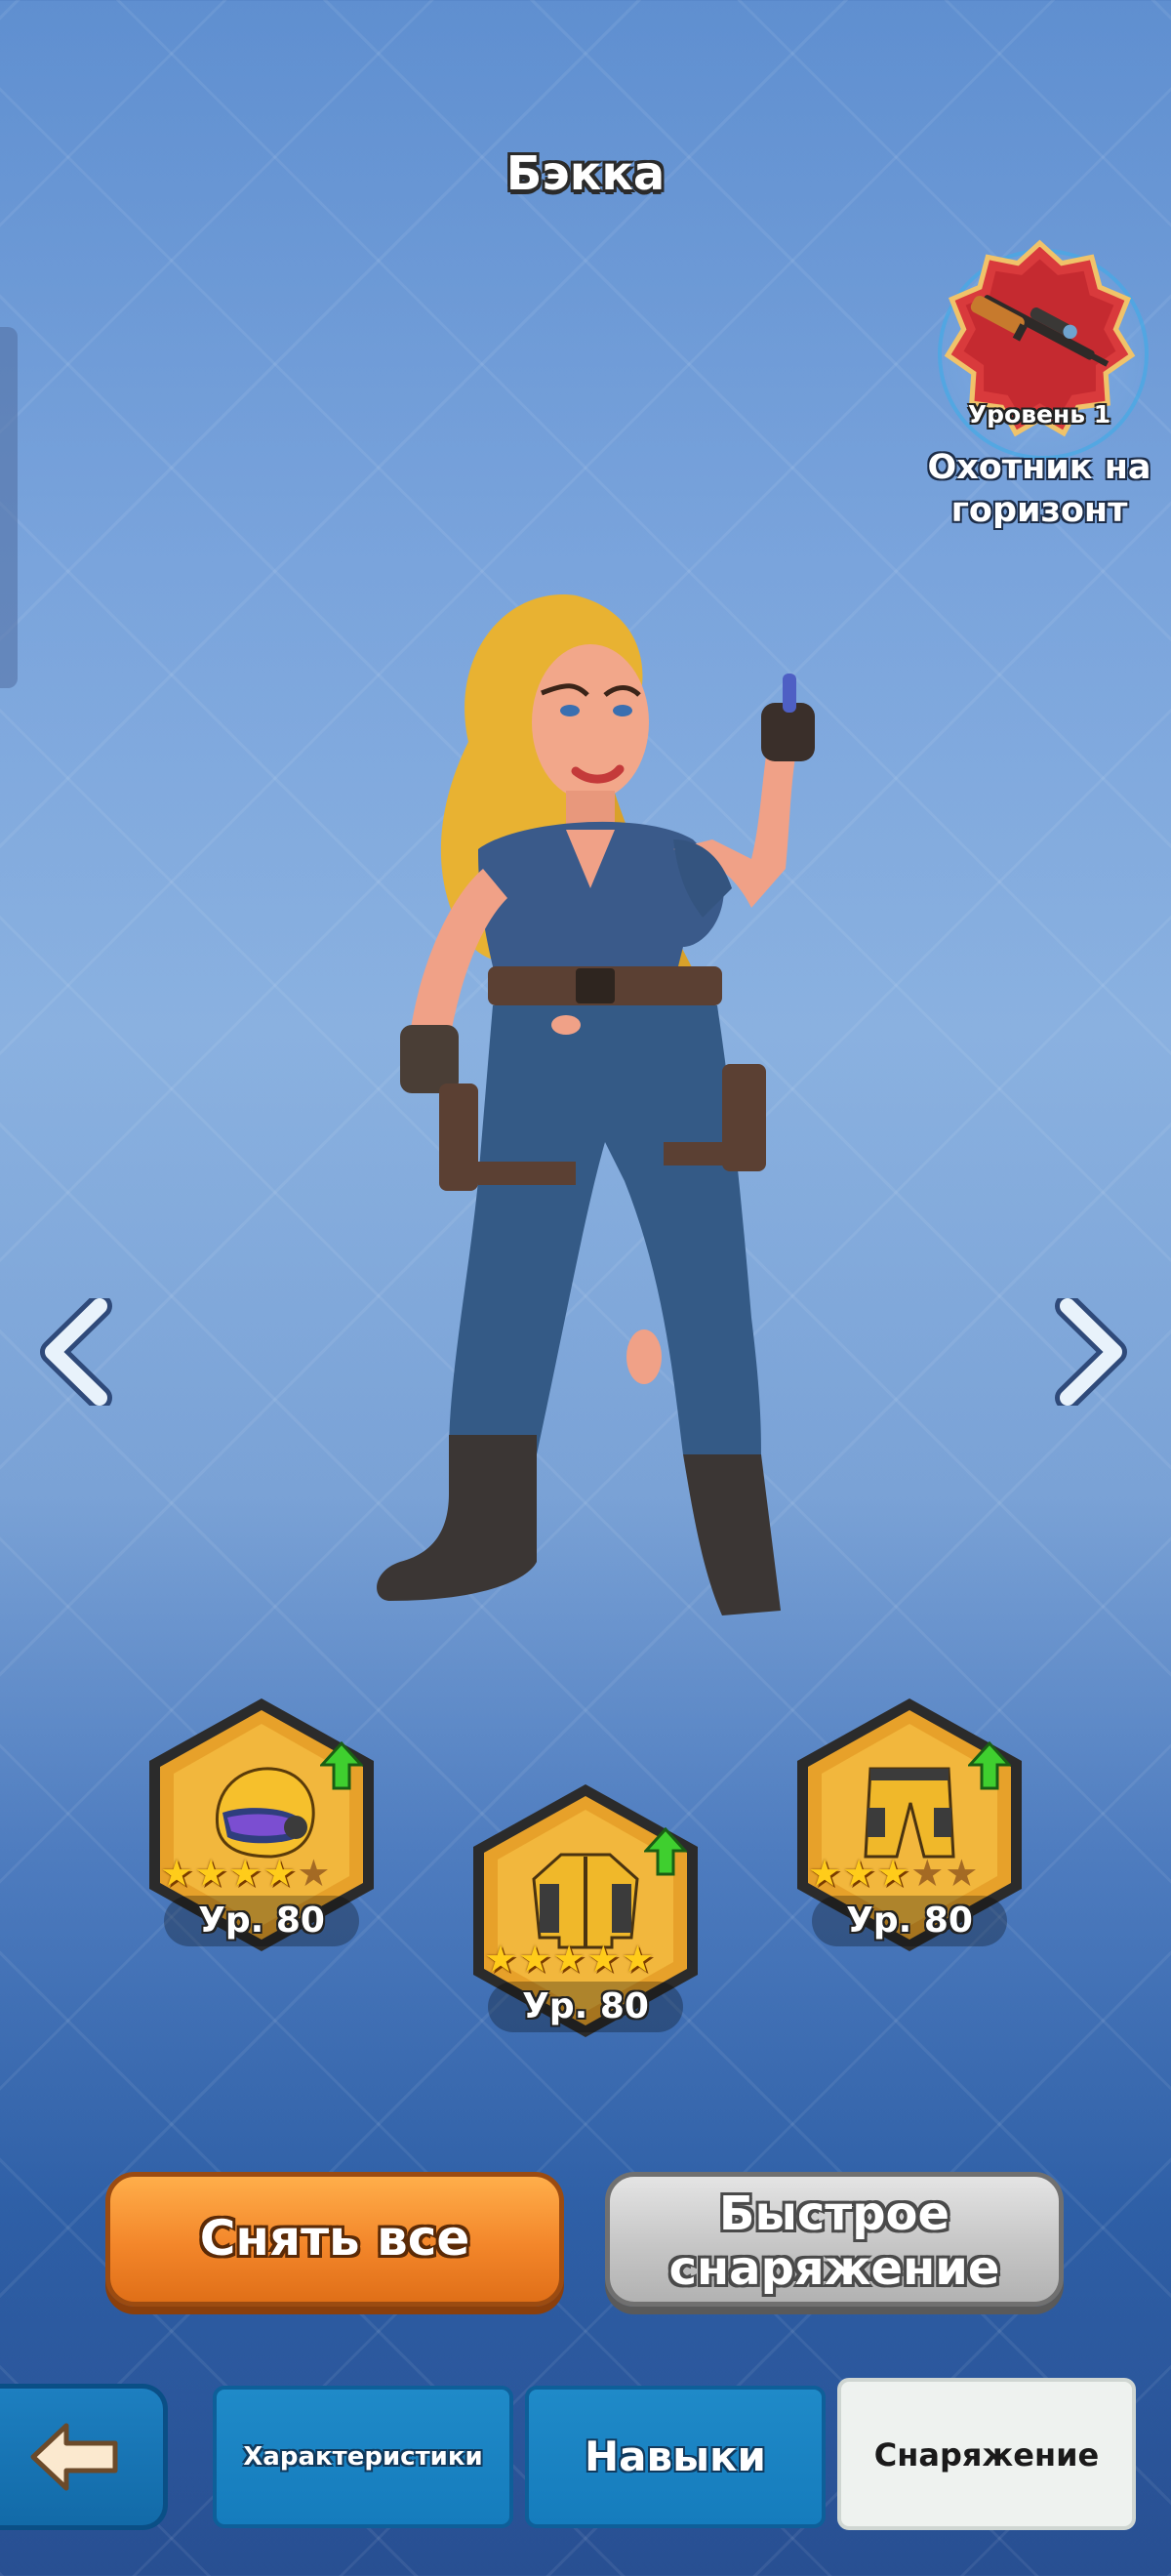  I want to click on quick-equip-label-line1: Быстрое, so click(834, 2214).